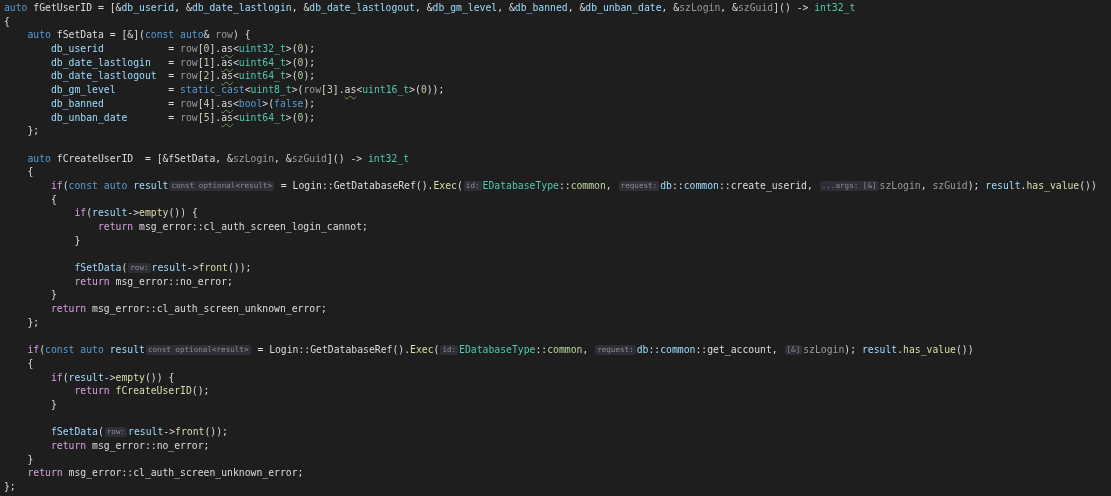 Image resolution: width=1111 pixels, height=496 pixels. I want to click on code-text: return fCreateUserID();, so click(141, 391).